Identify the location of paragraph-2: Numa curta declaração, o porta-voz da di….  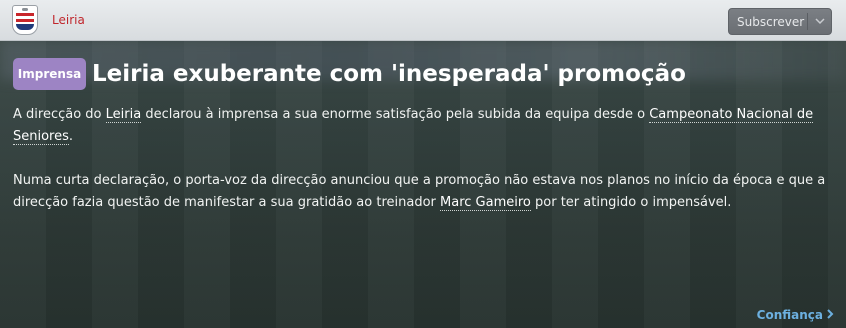
(419, 192).